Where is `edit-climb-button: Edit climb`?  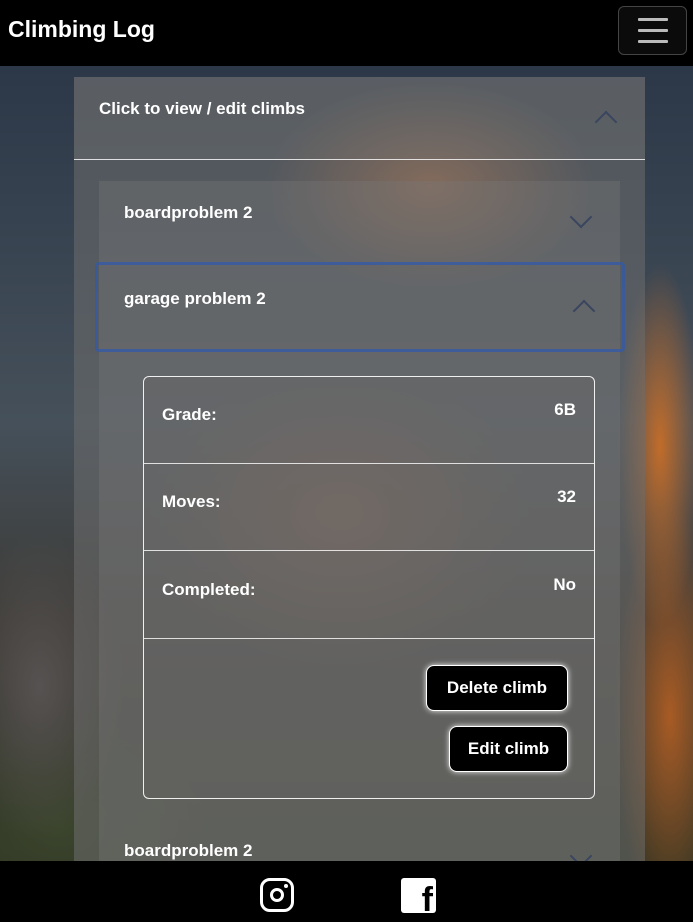 edit-climb-button: Edit climb is located at coordinates (508, 749).